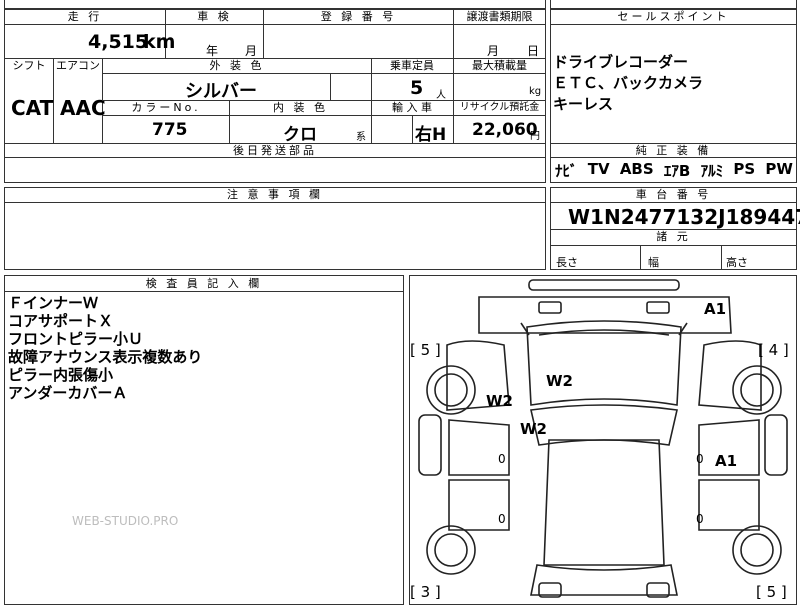 This screenshot has height=605, width=800. I want to click on mileage-unit: km, so click(159, 42).